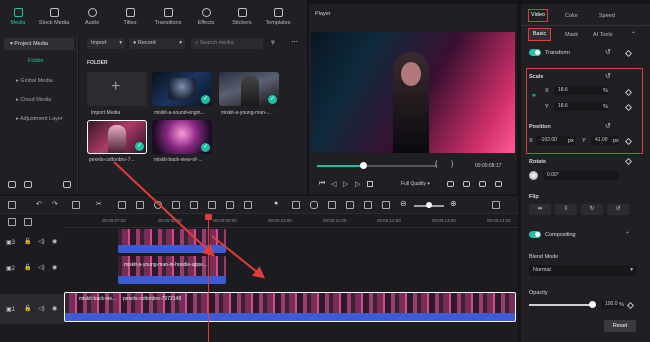 This screenshot has width=650, height=342. Describe the element at coordinates (581, 90) in the screenshot. I see `scale-x-input: 18.6` at that location.